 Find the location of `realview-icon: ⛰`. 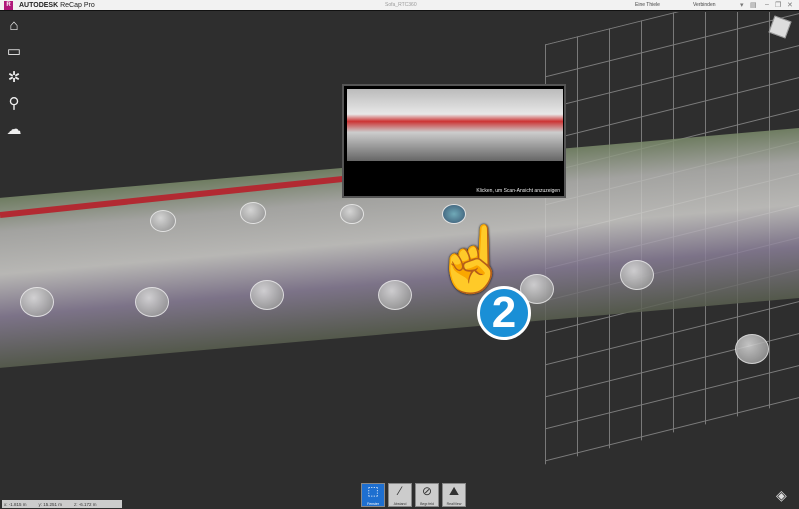

realview-icon: ⛰ is located at coordinates (454, 491).